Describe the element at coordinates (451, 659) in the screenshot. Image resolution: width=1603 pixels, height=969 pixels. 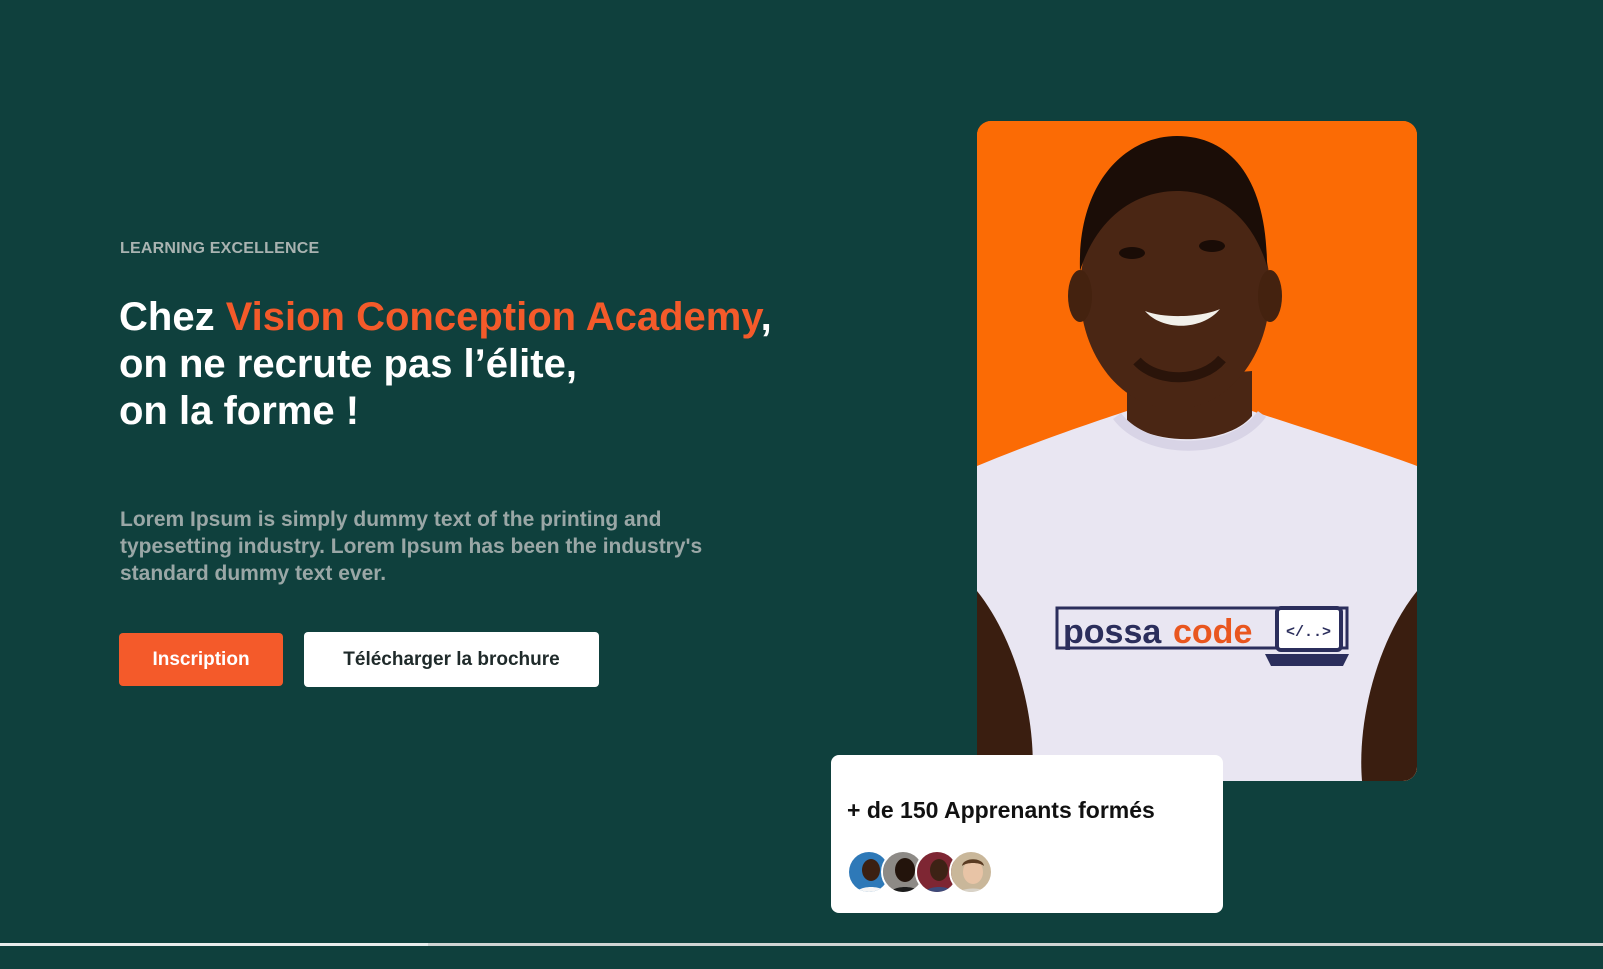
I see `download-brochure-button: Télécharger la brochure` at that location.